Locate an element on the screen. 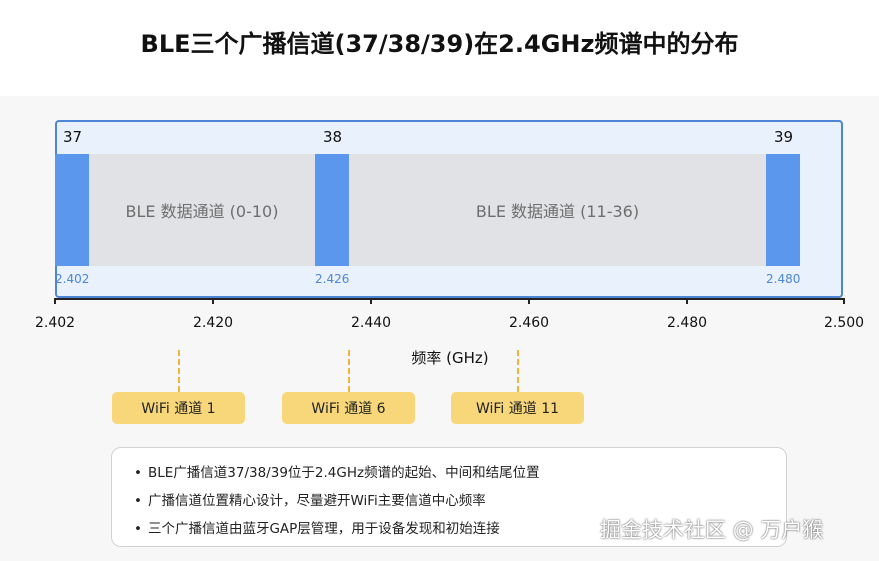 This screenshot has width=879, height=561. adv-channel-39-label: 39 is located at coordinates (784, 137).